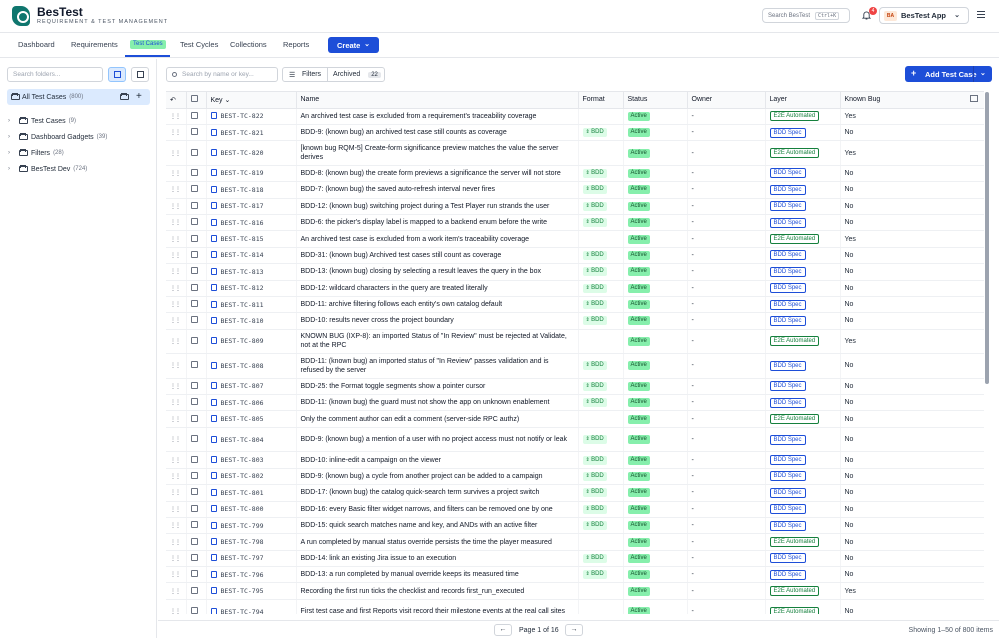 This screenshot has width=999, height=638. Describe the element at coordinates (242, 611) in the screenshot. I see `test-case-key: BEST-TC-794` at that location.